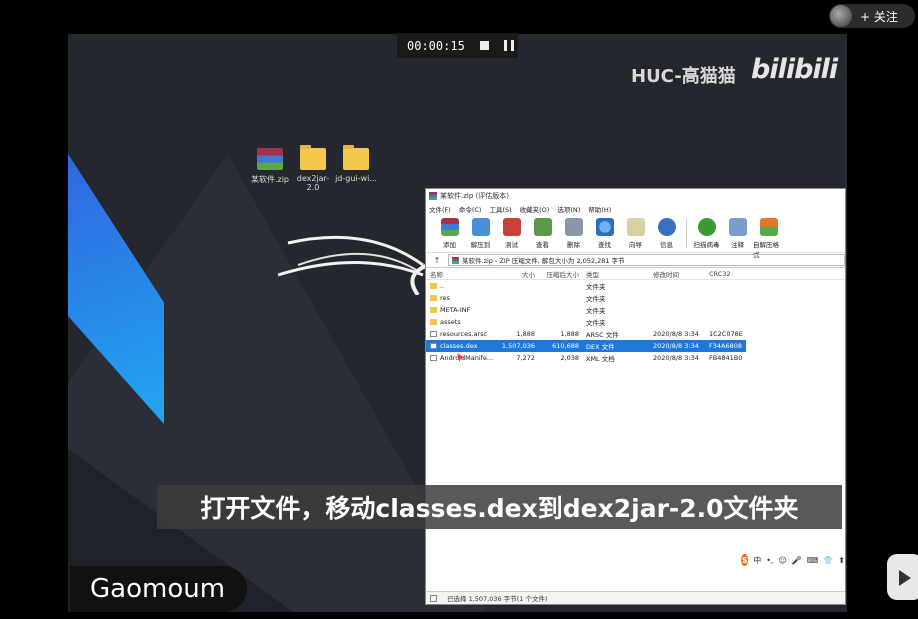 The image size is (918, 619). I want to click on add-archive-icon, so click(449, 227).